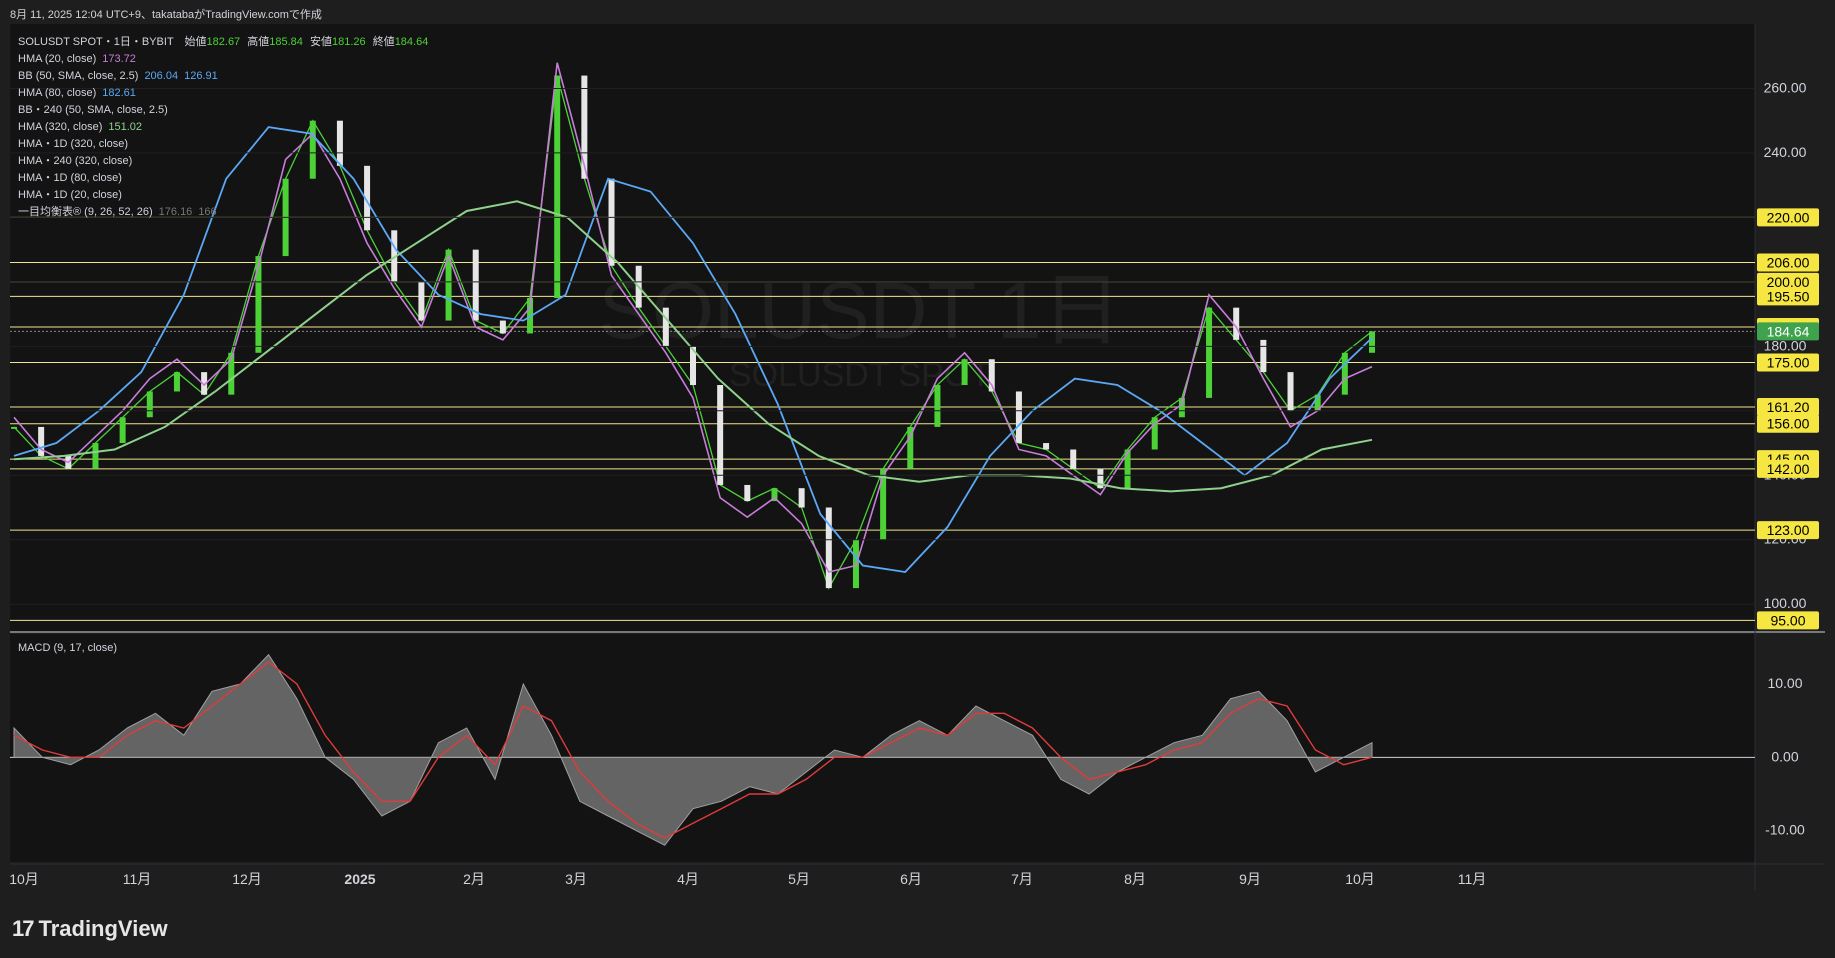 The image size is (1835, 958). Describe the element at coordinates (1788, 296) in the screenshot. I see `level-tag-label: 195.50` at that location.